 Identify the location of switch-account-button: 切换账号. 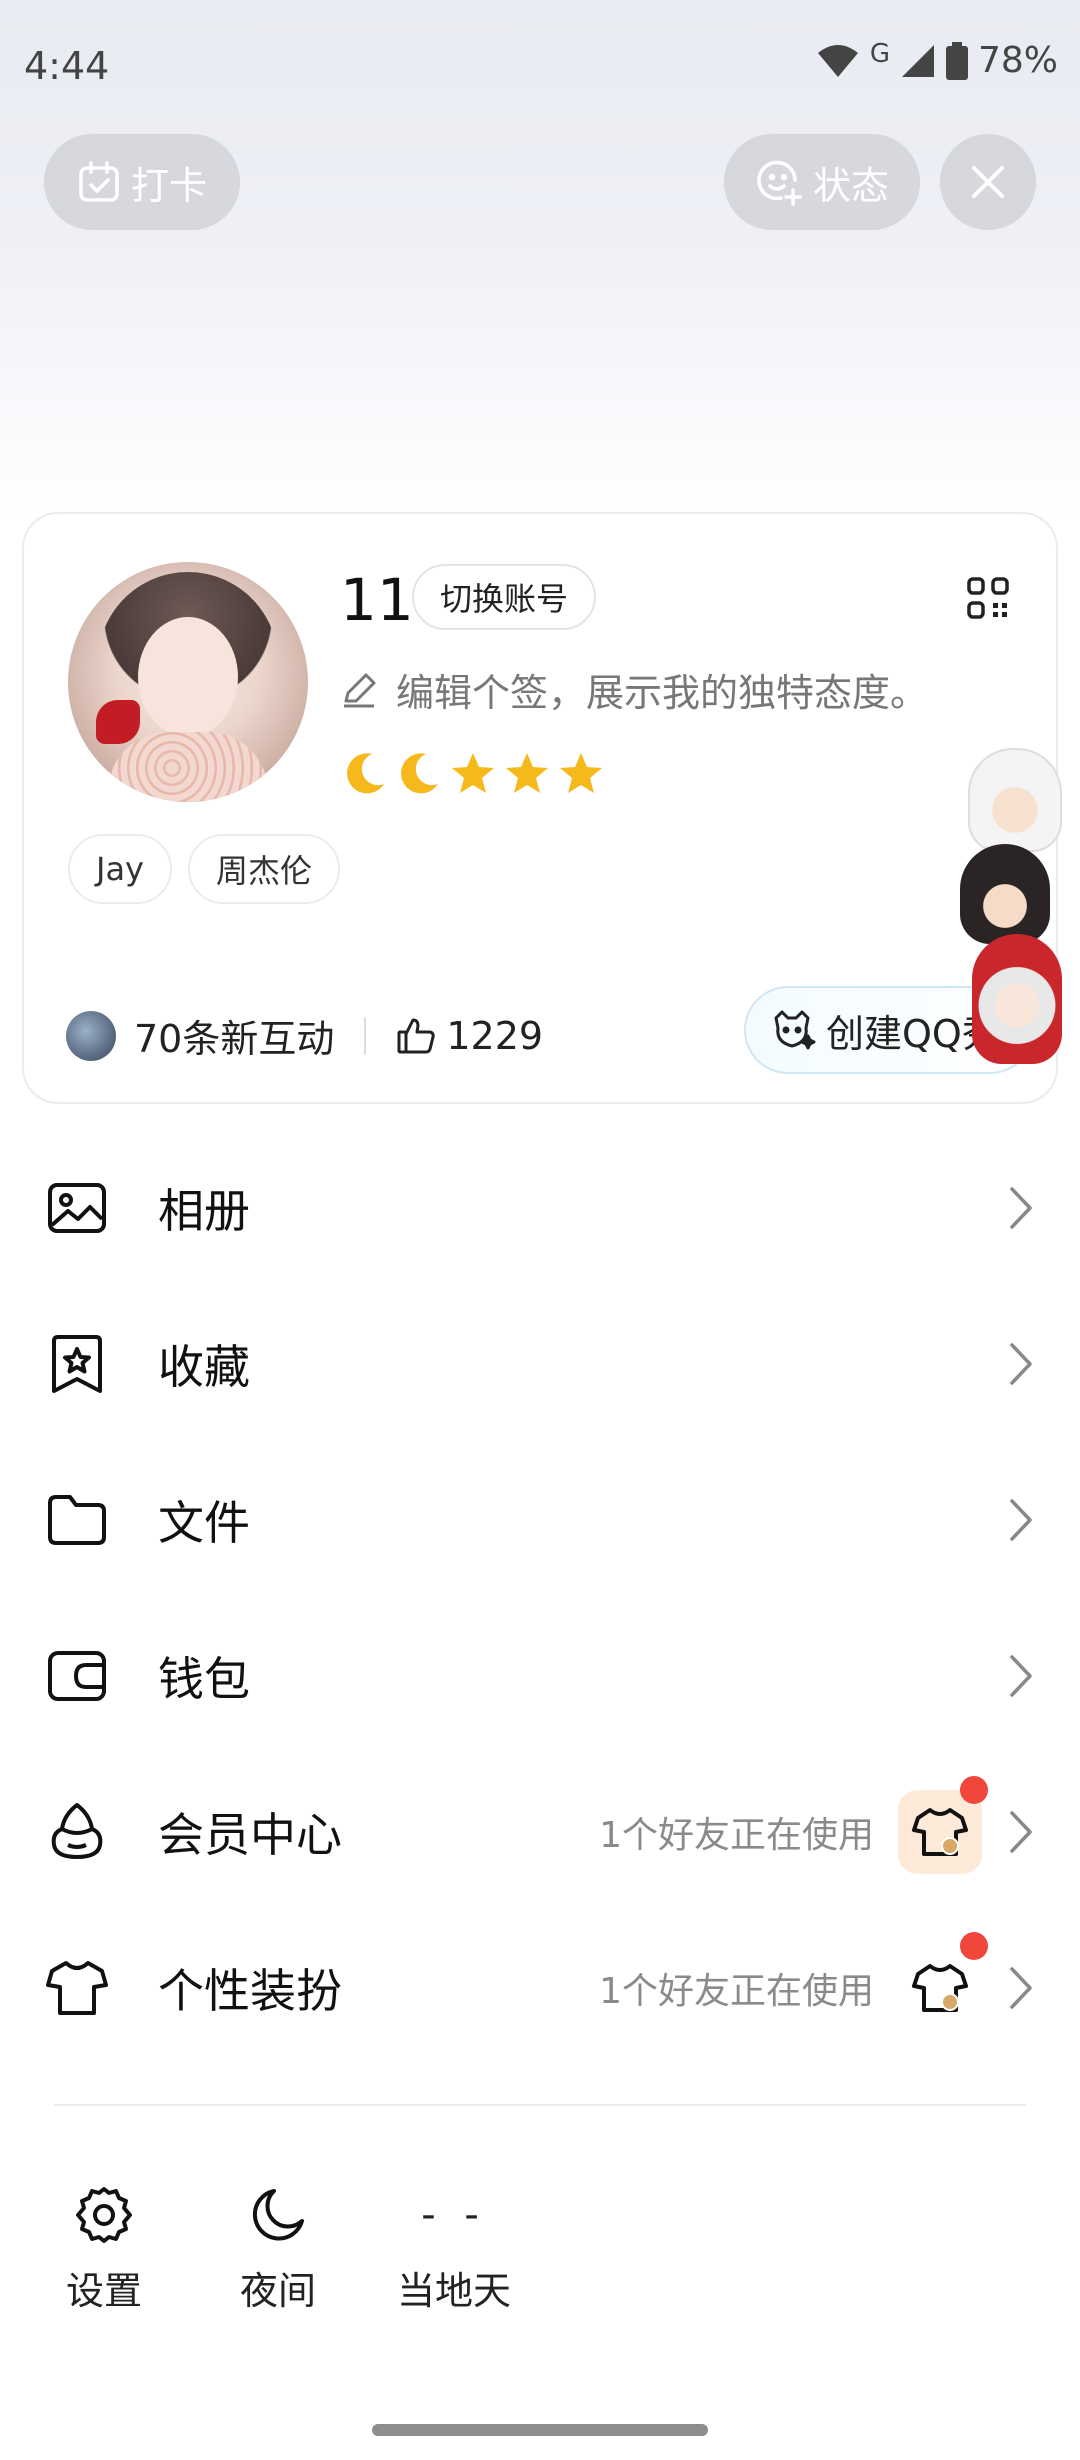
(504, 597).